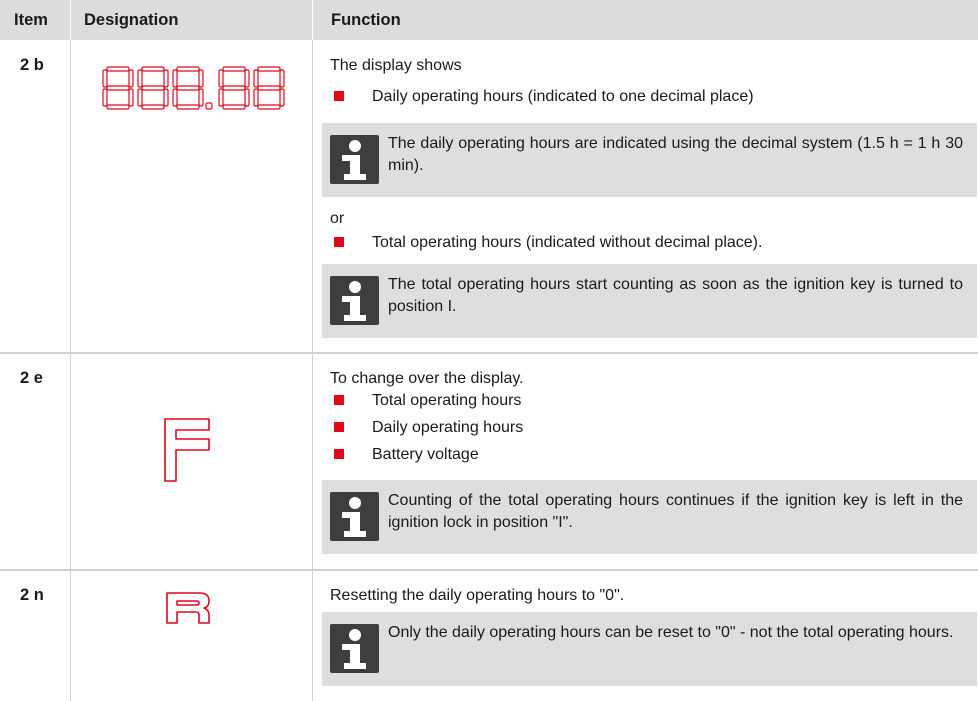 The width and height of the screenshot is (978, 701). What do you see at coordinates (32, 65) in the screenshot?
I see `item-2b: 2 b` at bounding box center [32, 65].